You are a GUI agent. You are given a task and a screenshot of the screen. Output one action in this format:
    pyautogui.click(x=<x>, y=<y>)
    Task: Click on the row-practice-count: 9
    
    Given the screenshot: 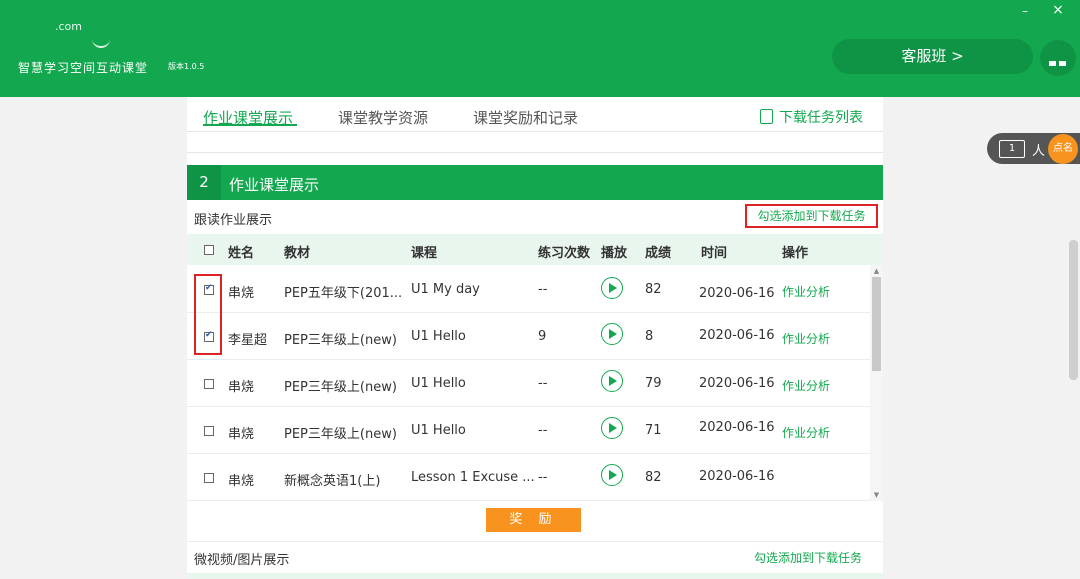 What is the action you would take?
    pyautogui.click(x=542, y=336)
    